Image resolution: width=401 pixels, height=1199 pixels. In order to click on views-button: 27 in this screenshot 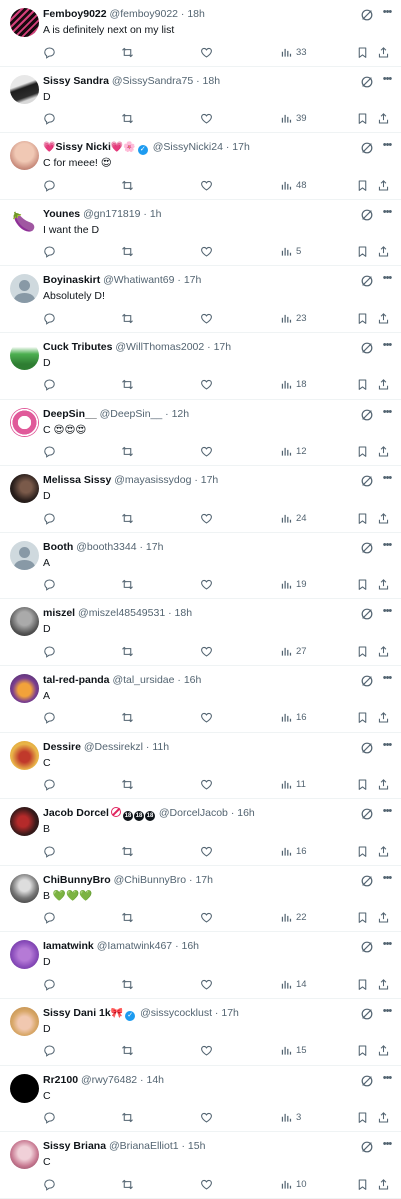, I will do `click(293, 651)`.